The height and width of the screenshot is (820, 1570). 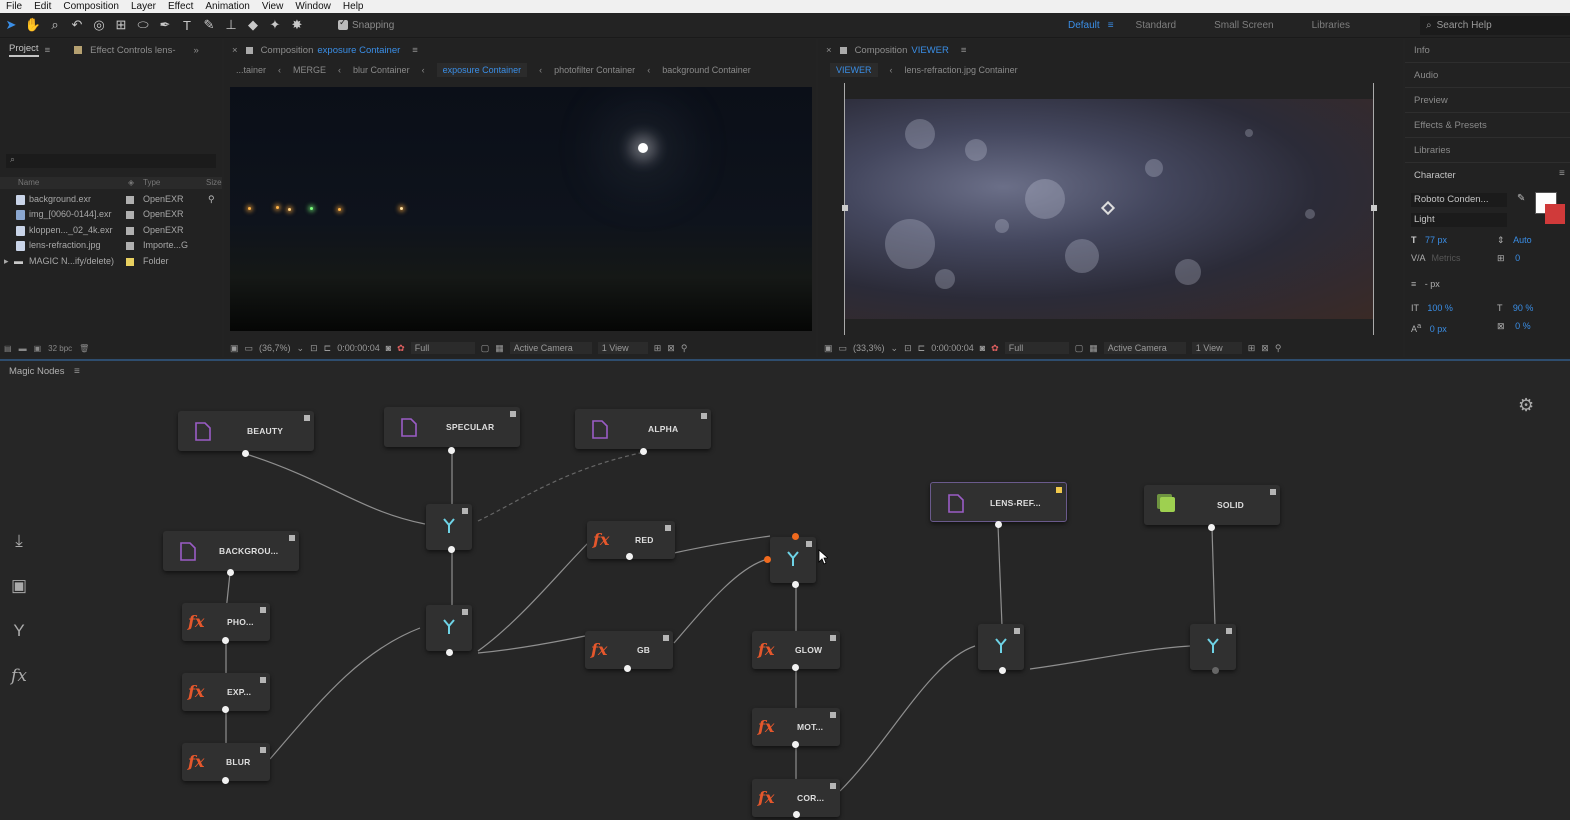 I want to click on baseline-value: 0 px, so click(x=1438, y=329).